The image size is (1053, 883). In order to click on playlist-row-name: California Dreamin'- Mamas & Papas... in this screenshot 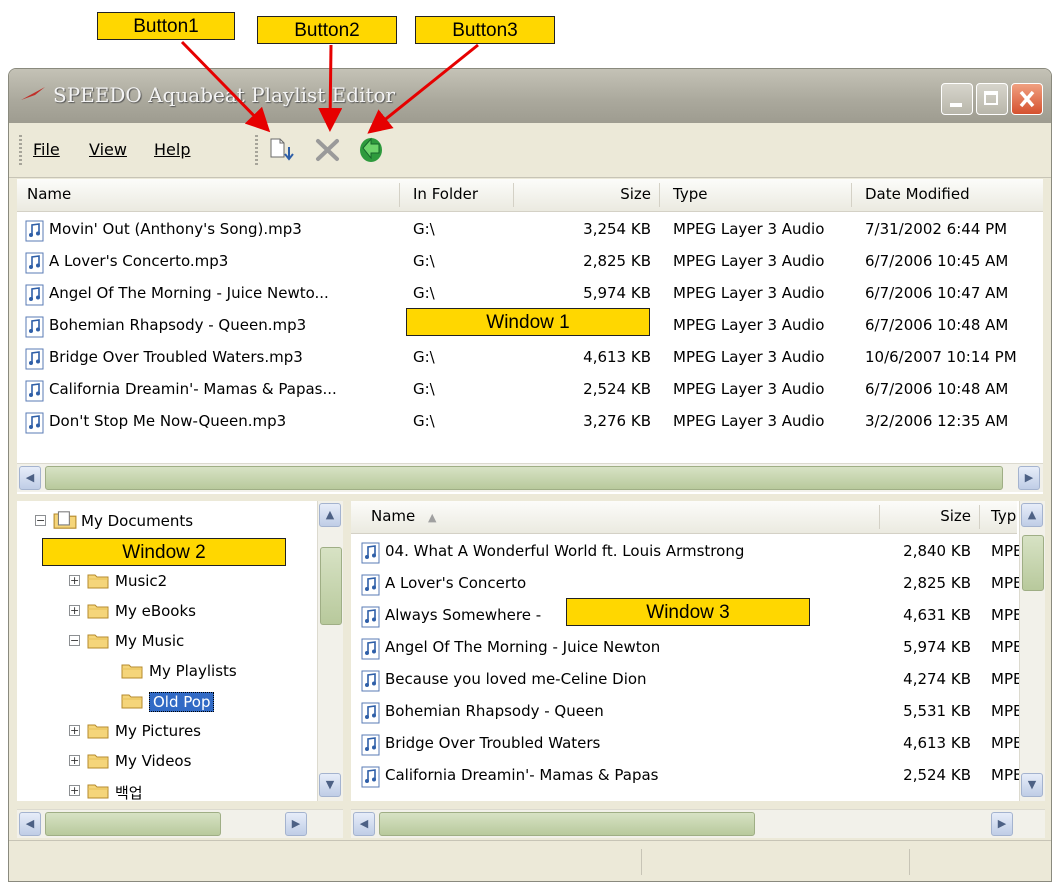, I will do `click(193, 389)`.